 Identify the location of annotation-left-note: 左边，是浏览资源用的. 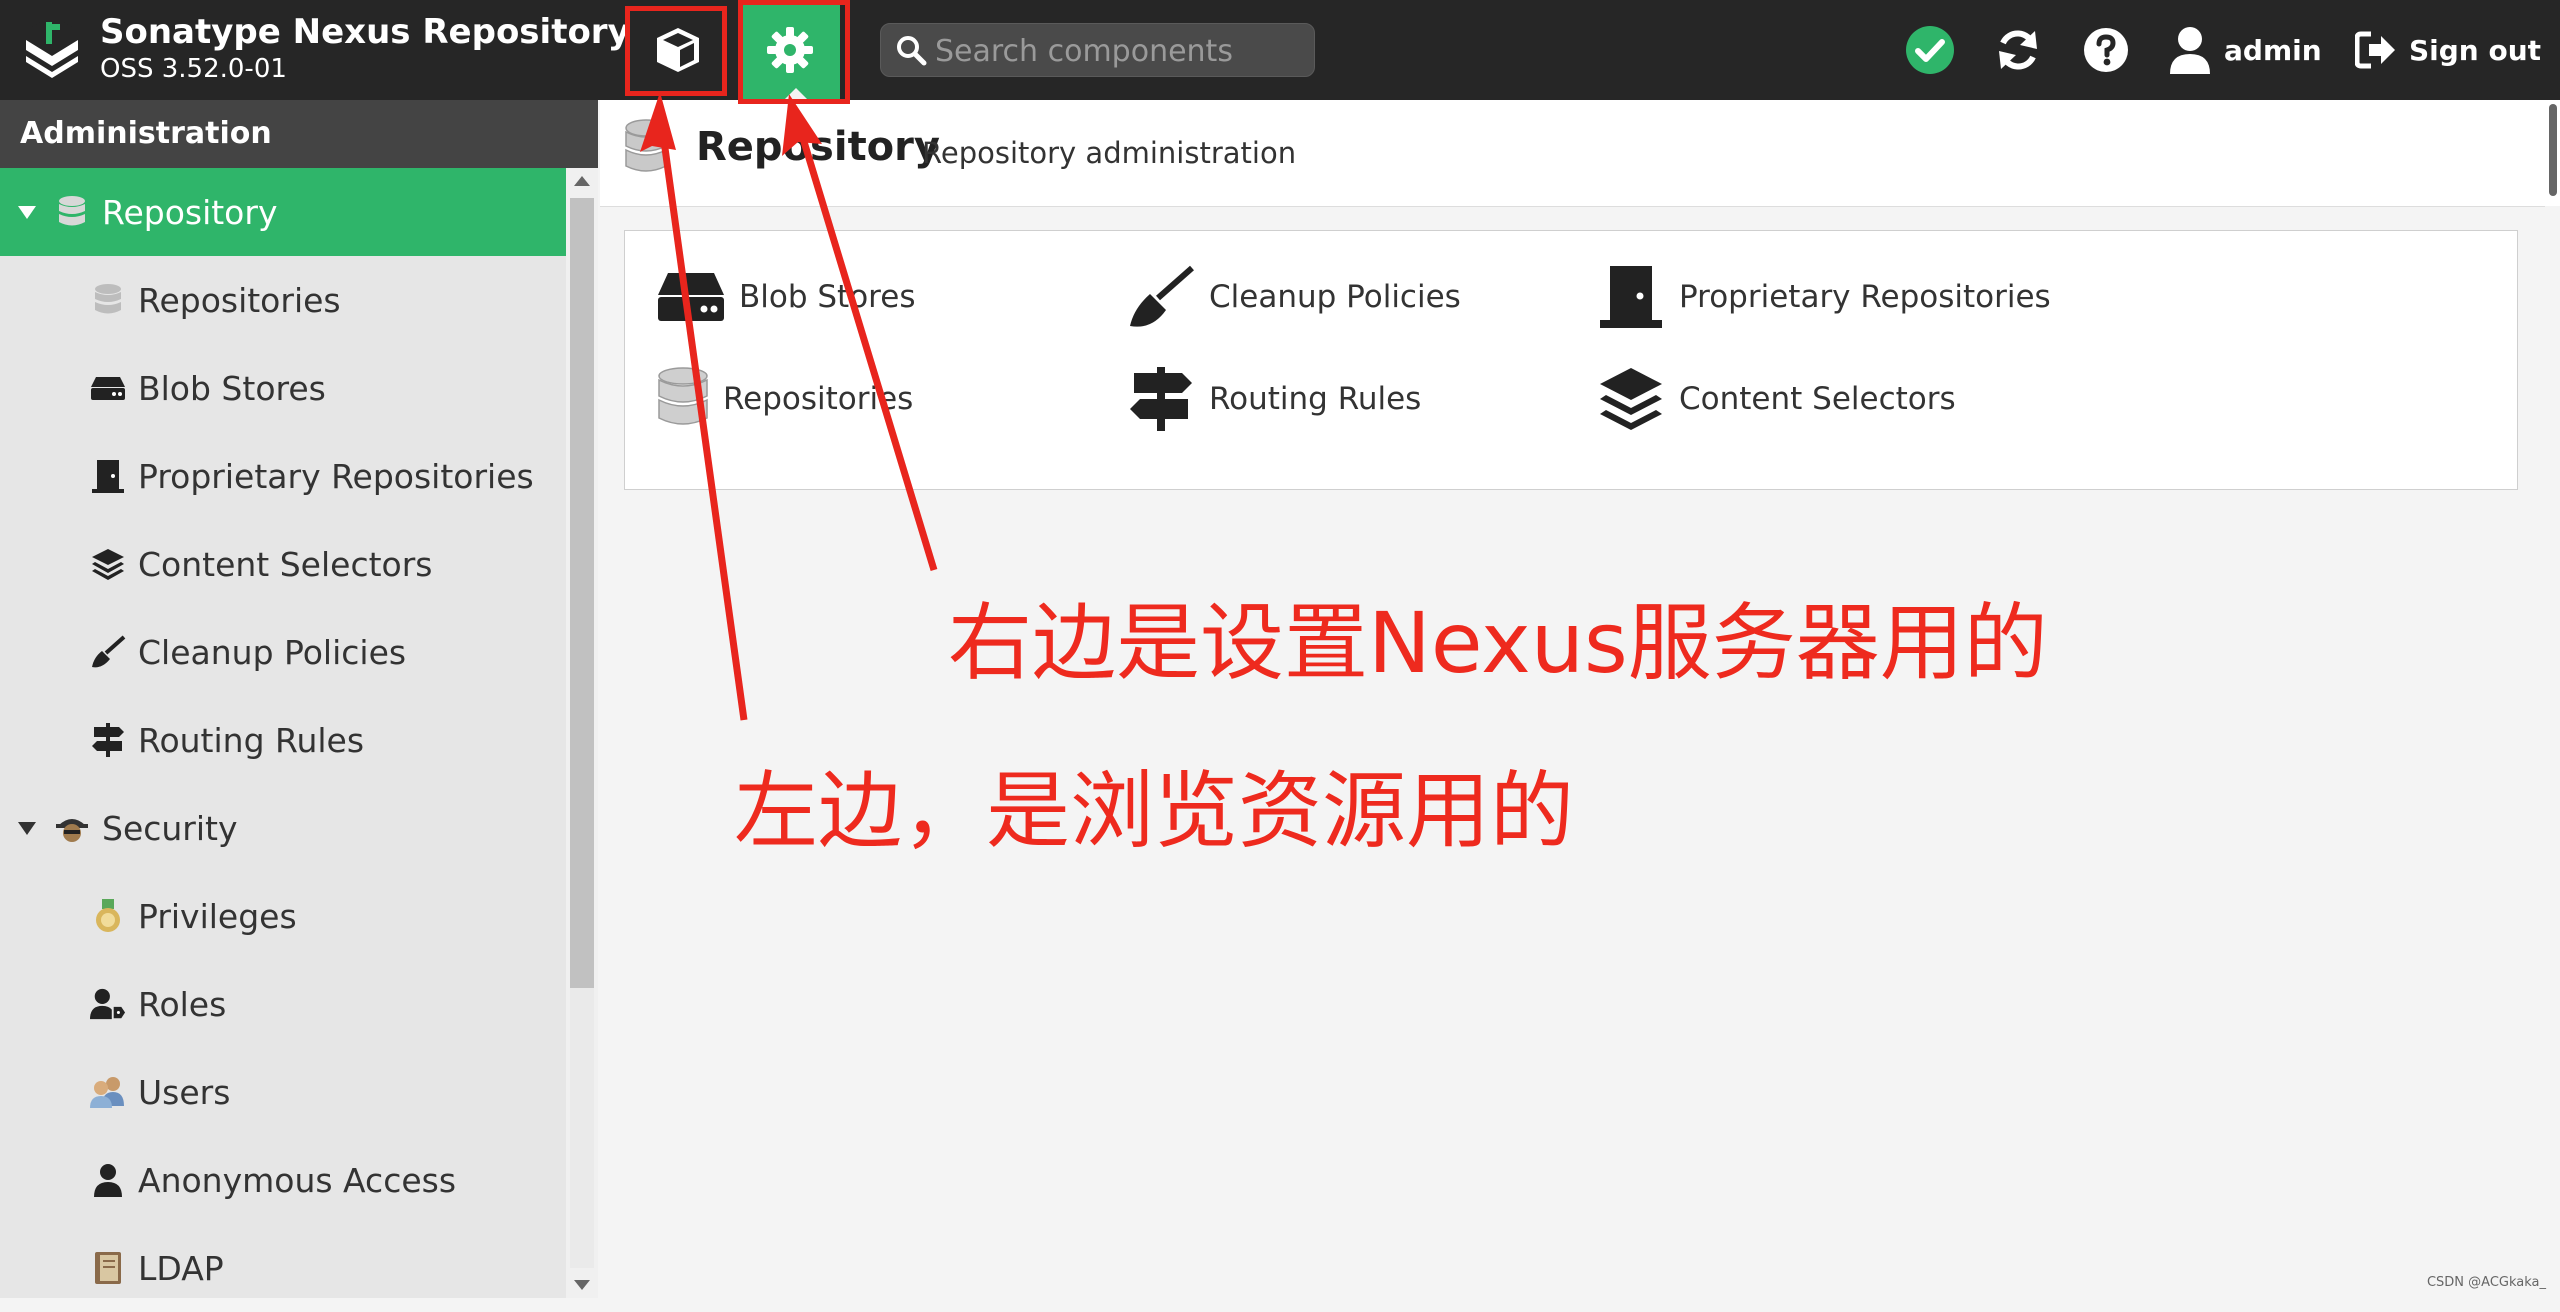
(1154, 811).